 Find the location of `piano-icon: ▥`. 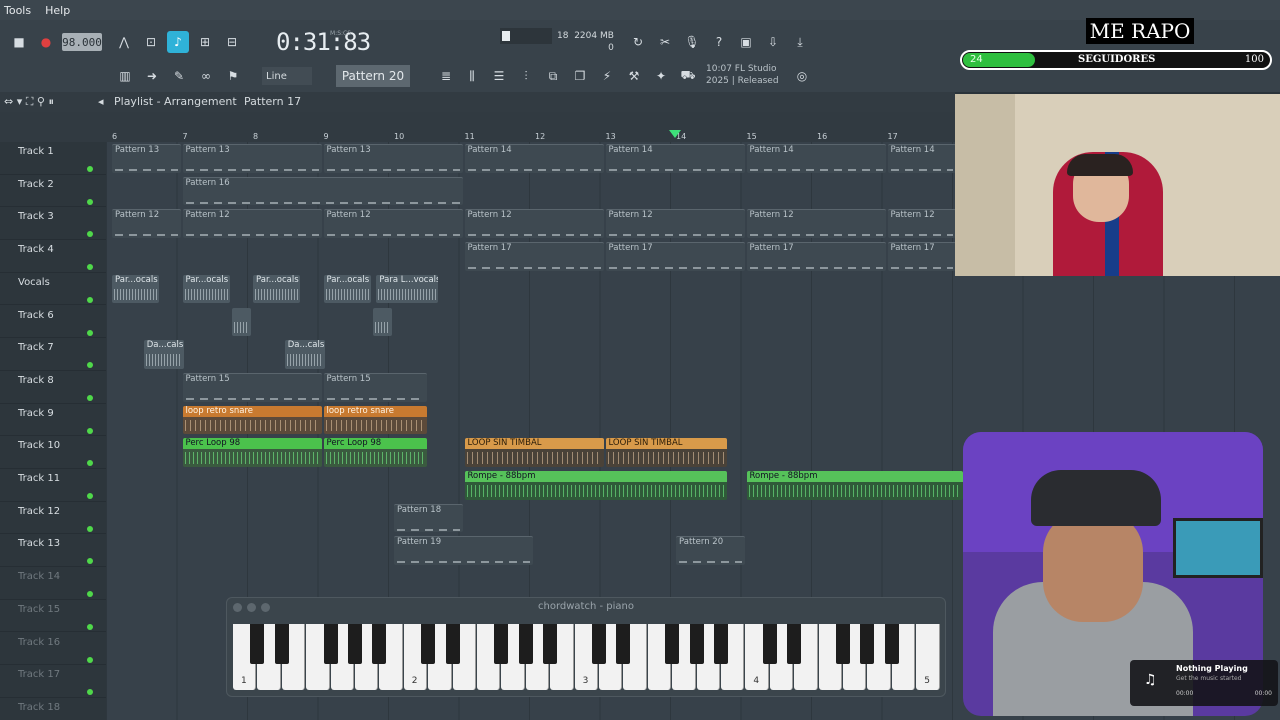

piano-icon: ▥ is located at coordinates (125, 76).